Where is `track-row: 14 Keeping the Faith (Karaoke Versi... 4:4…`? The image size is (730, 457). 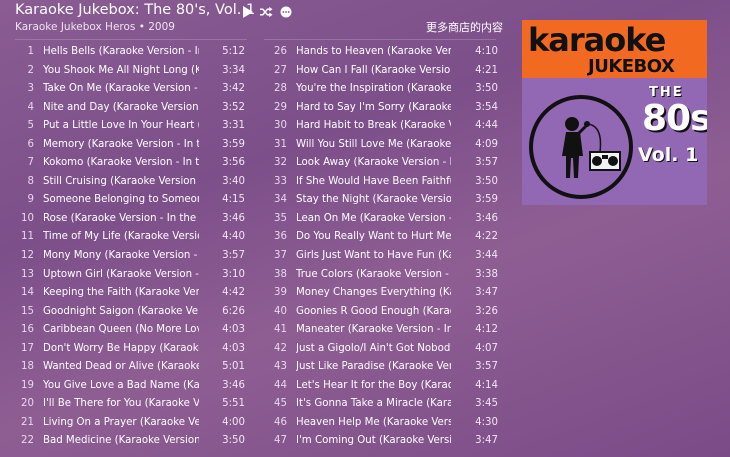 track-row: 14 Keeping the Faith (Karaoke Versi... 4:4… is located at coordinates (133, 296).